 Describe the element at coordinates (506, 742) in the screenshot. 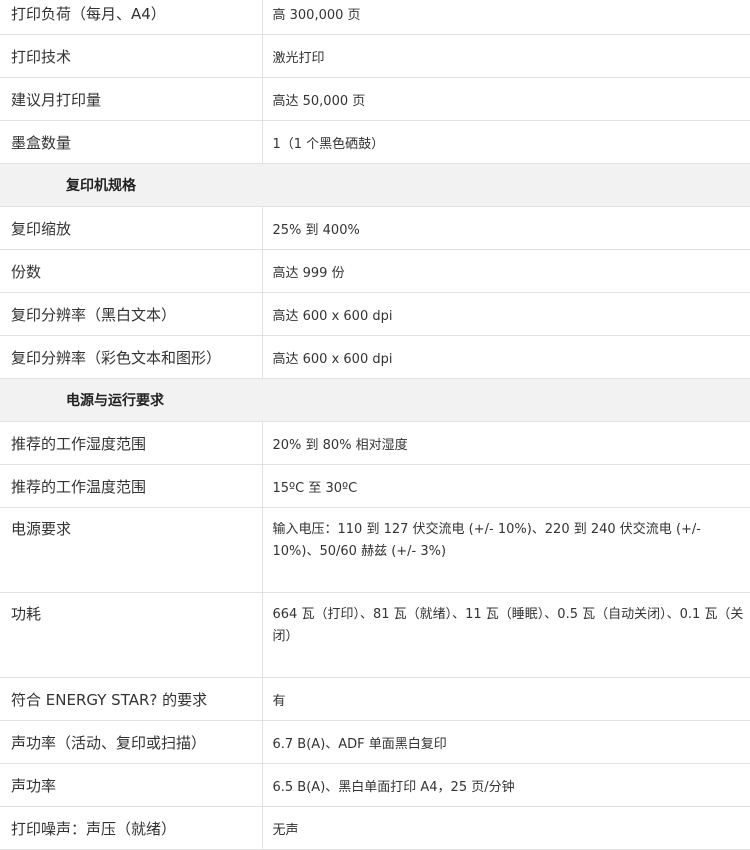

I see `spec-value: 6.7 B(A)、ADF 单面黑白复印` at that location.